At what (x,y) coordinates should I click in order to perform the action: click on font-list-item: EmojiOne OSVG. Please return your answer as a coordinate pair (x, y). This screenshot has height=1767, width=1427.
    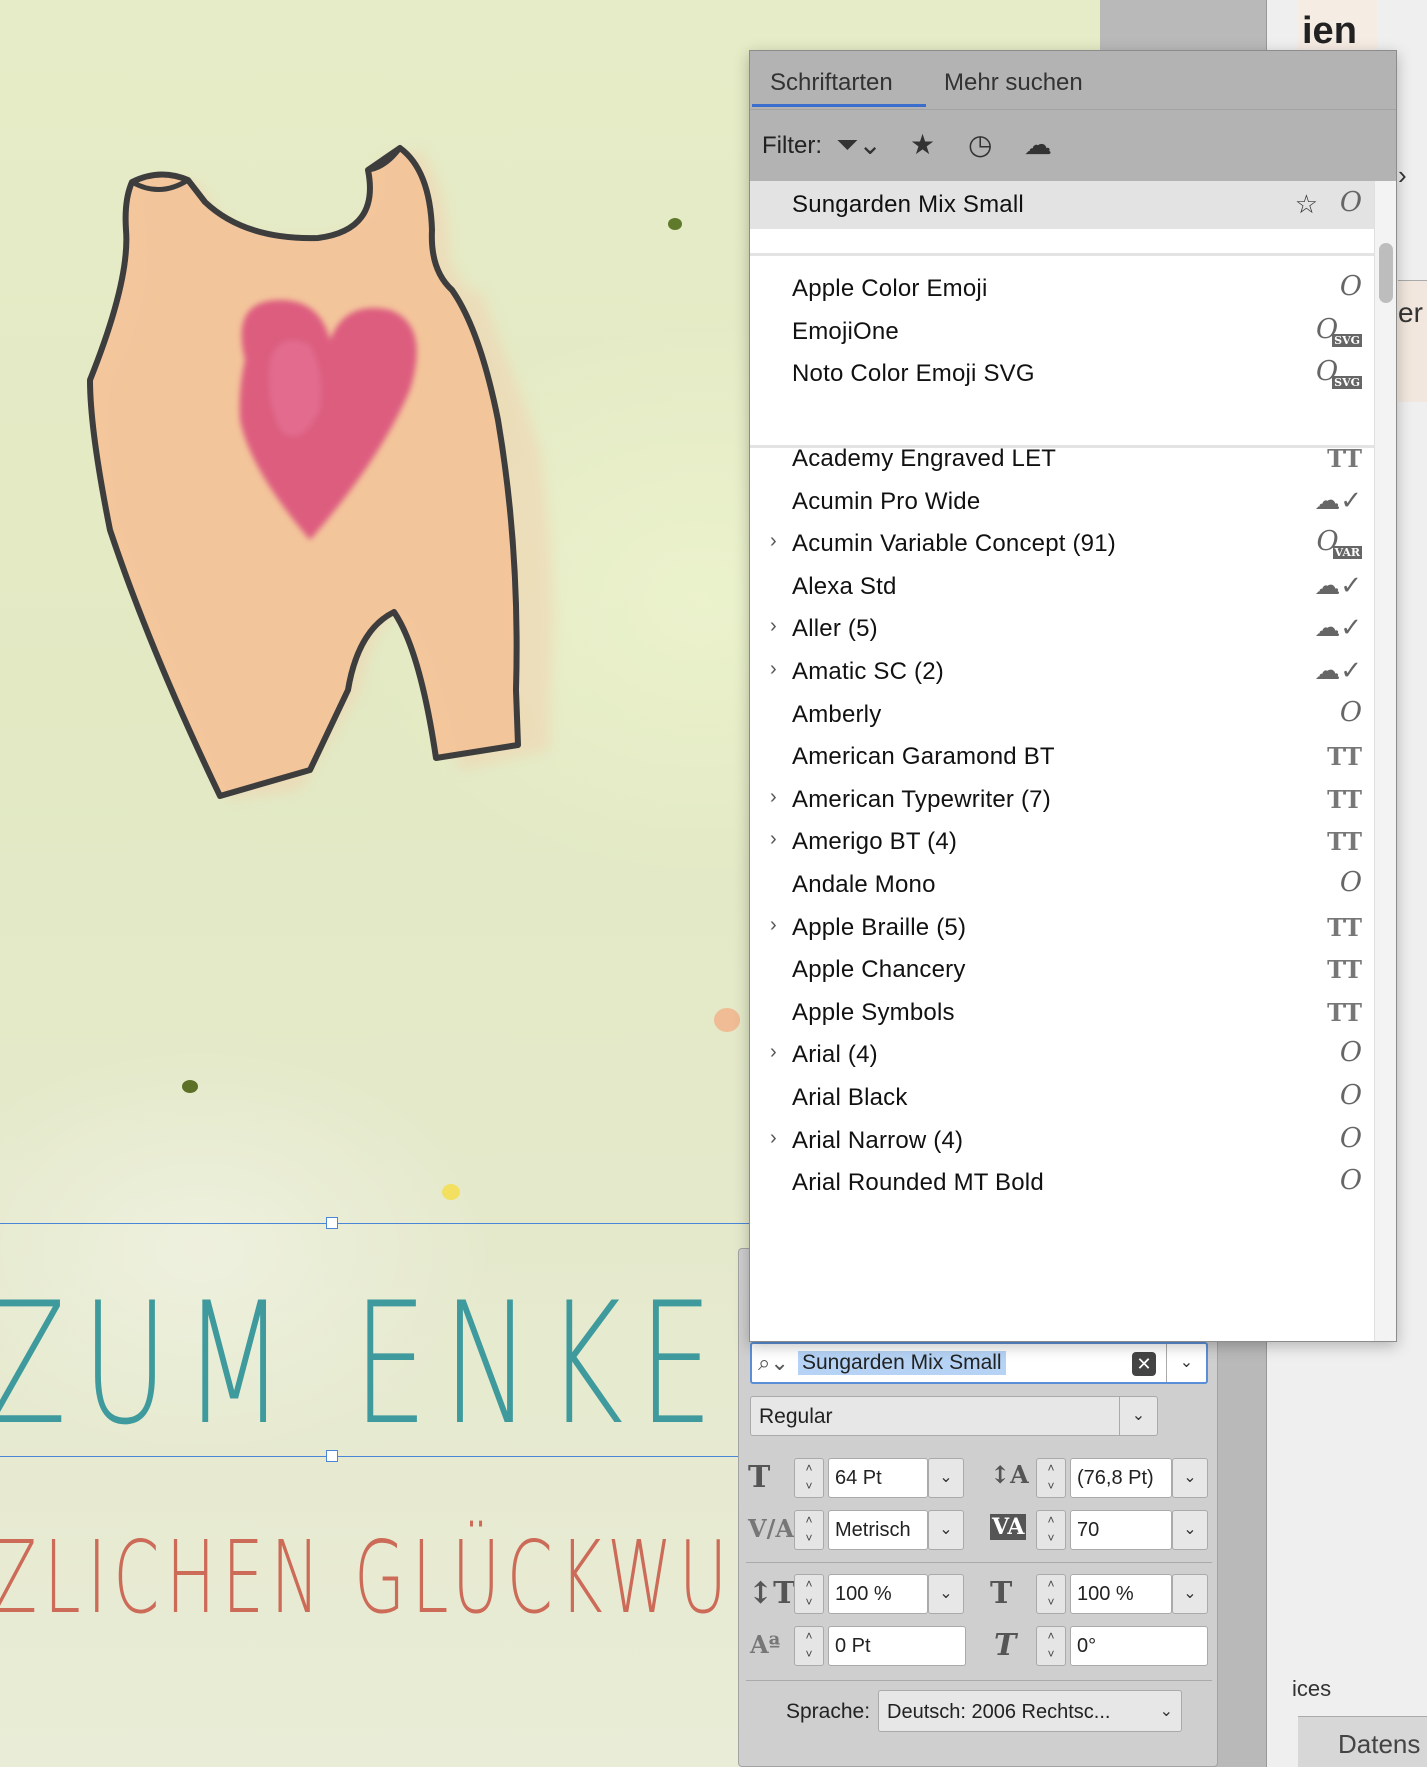
    Looking at the image, I should click on (1063, 332).